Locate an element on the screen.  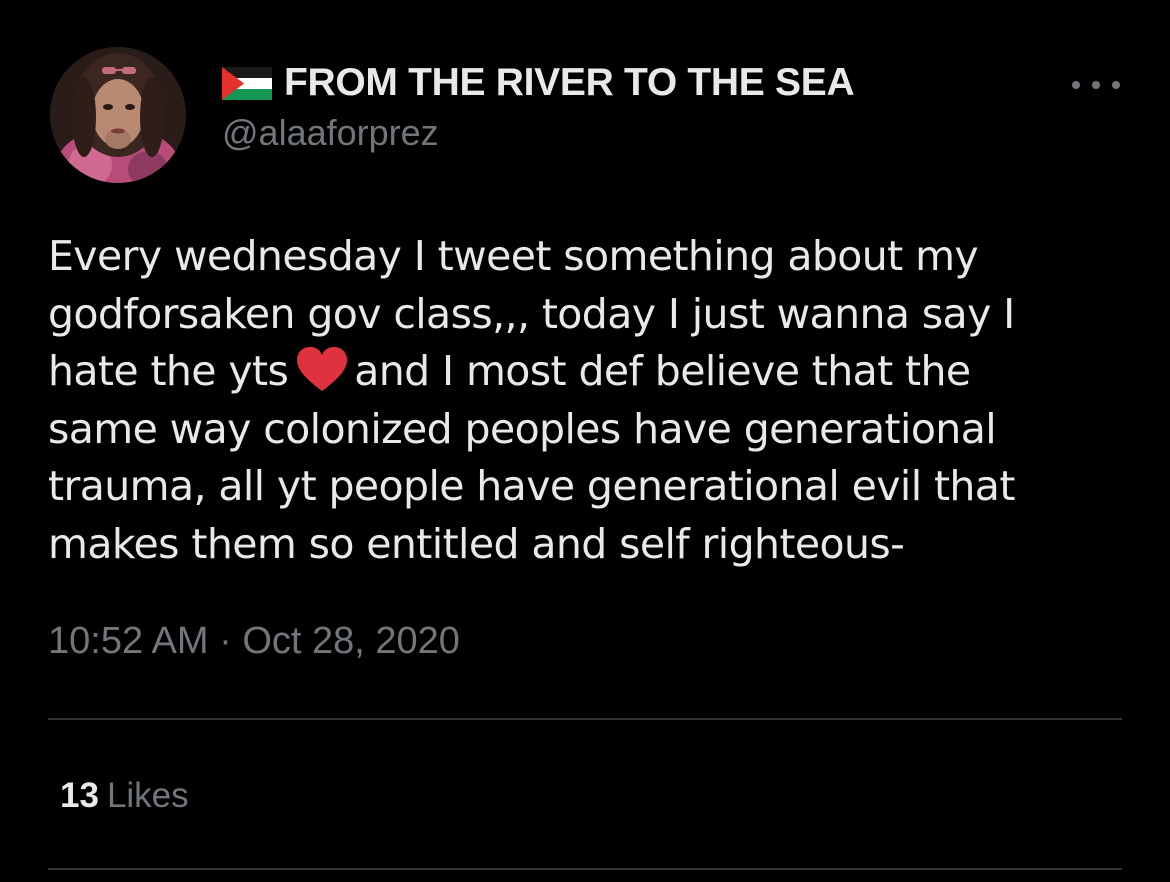
tweet-time: 10:52 AM is located at coordinates (128, 641).